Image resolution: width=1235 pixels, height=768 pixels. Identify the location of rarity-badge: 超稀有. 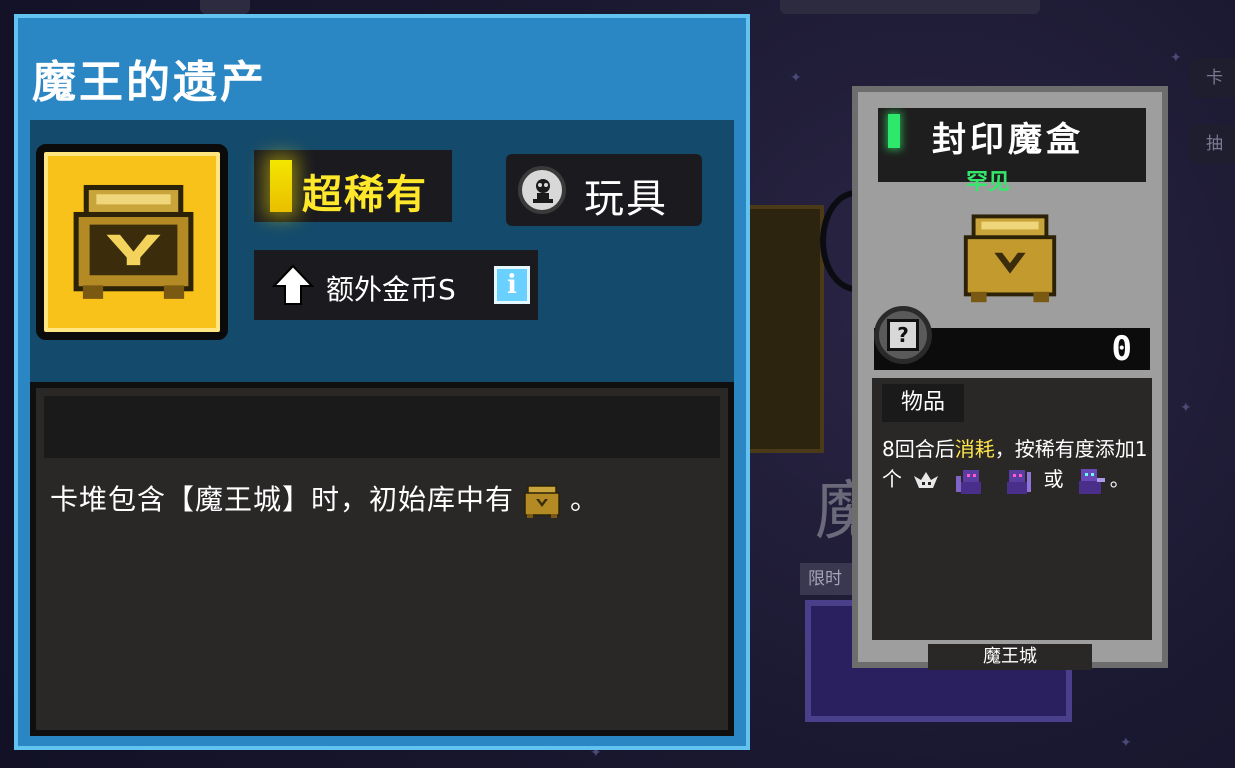
(353, 186).